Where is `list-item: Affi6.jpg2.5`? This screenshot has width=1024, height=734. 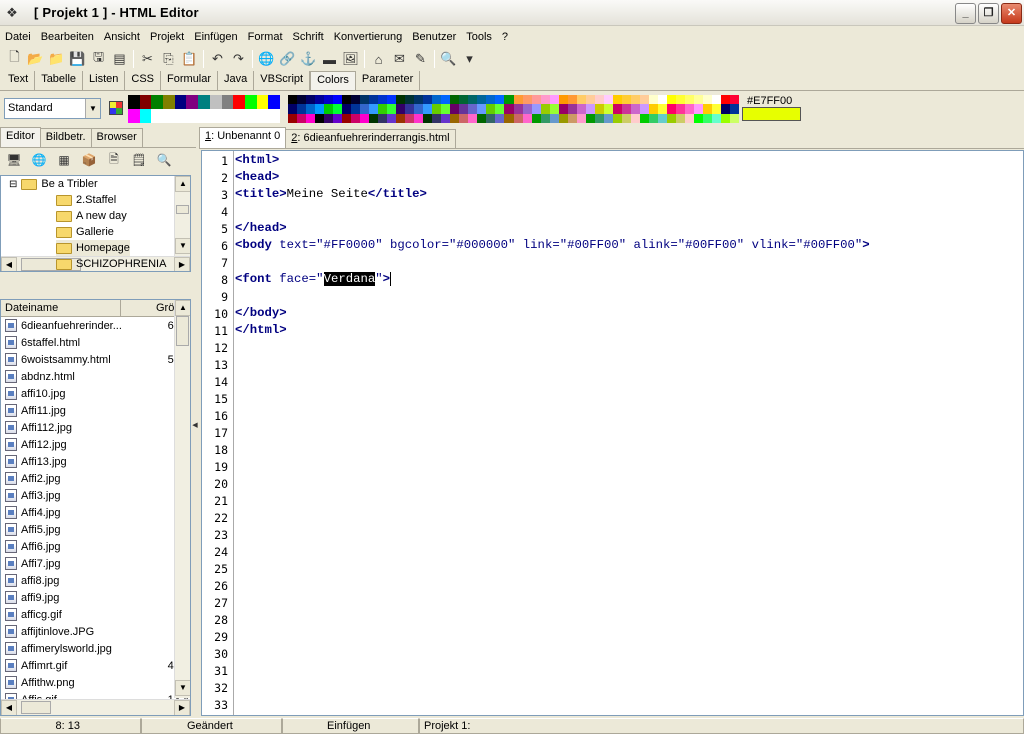 list-item: Affi6.jpg2.5 is located at coordinates (95, 546).